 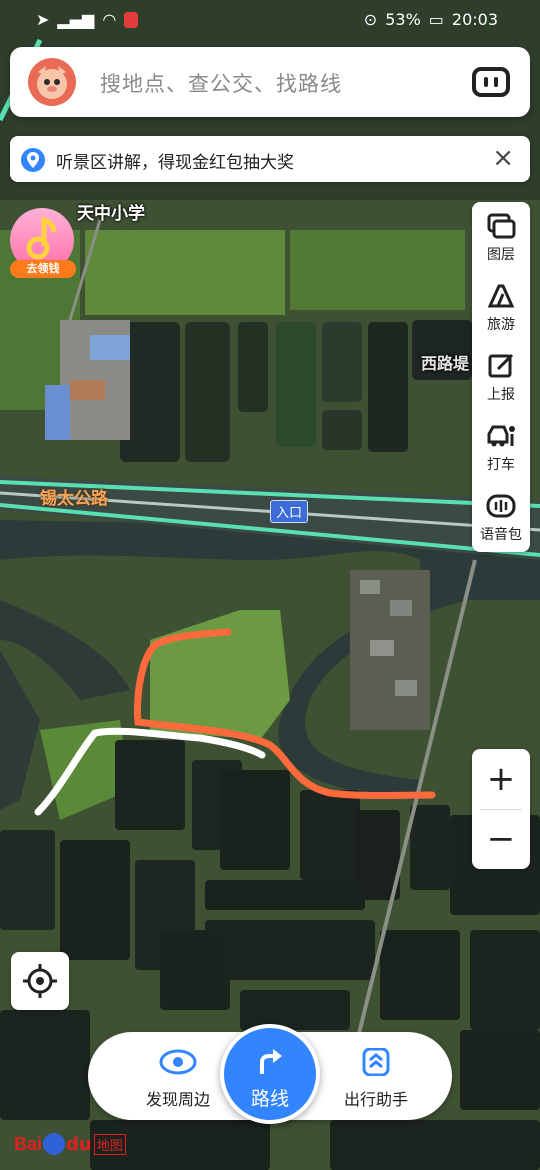 I want to click on location-icon: ⊙, so click(x=370, y=19).